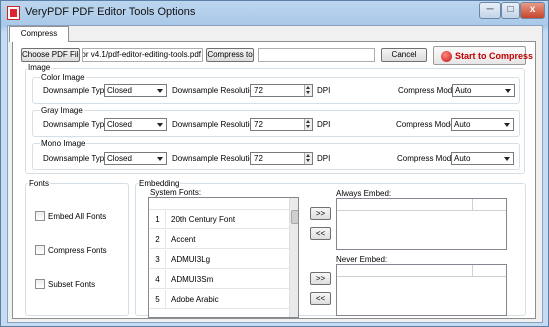 The width and height of the screenshot is (549, 327). Describe the element at coordinates (119, 158) in the screenshot. I see `mono-downsample-type-value: Closed` at that location.